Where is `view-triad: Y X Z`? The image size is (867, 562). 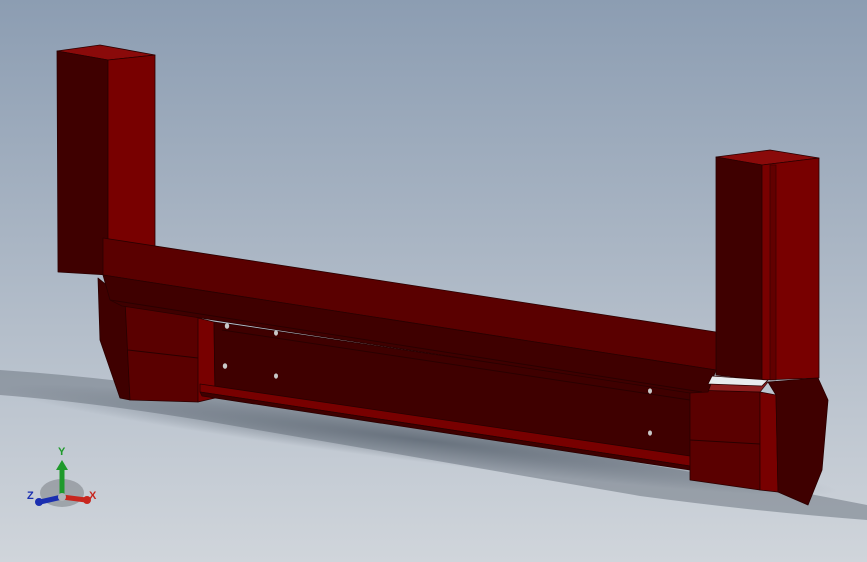
view-triad: Y X Z is located at coordinates (62, 476).